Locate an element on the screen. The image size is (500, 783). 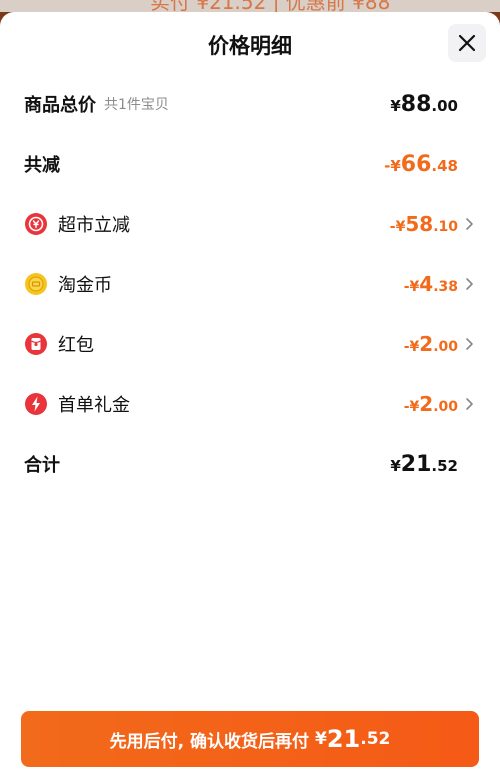
total-reduced-amount: -¥ 66 .48 is located at coordinates (421, 164).